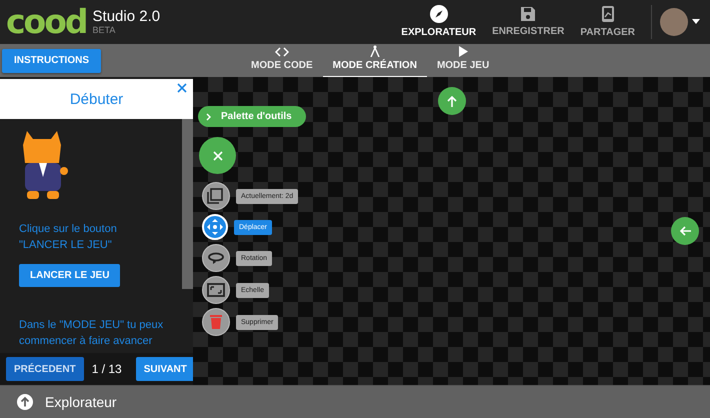 This screenshot has height=418, width=710. What do you see at coordinates (91, 334) in the screenshot?
I see `instruction-text: Dans le "MODE JEU" tu peux commencer à faire avancer` at bounding box center [91, 334].